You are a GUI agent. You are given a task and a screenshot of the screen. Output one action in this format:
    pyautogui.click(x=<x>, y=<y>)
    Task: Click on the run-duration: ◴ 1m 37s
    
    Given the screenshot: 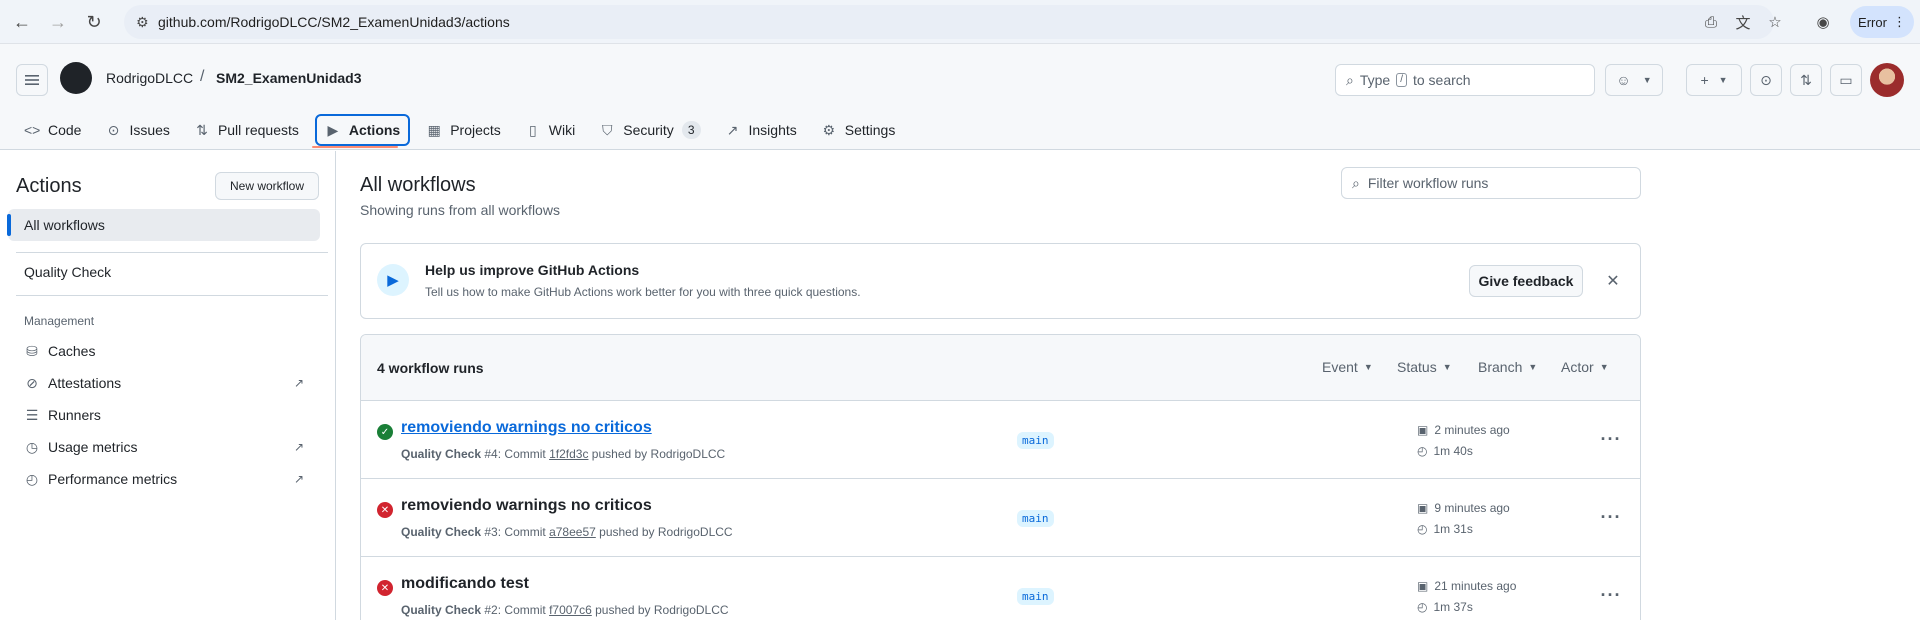 What is the action you would take?
    pyautogui.click(x=1445, y=607)
    